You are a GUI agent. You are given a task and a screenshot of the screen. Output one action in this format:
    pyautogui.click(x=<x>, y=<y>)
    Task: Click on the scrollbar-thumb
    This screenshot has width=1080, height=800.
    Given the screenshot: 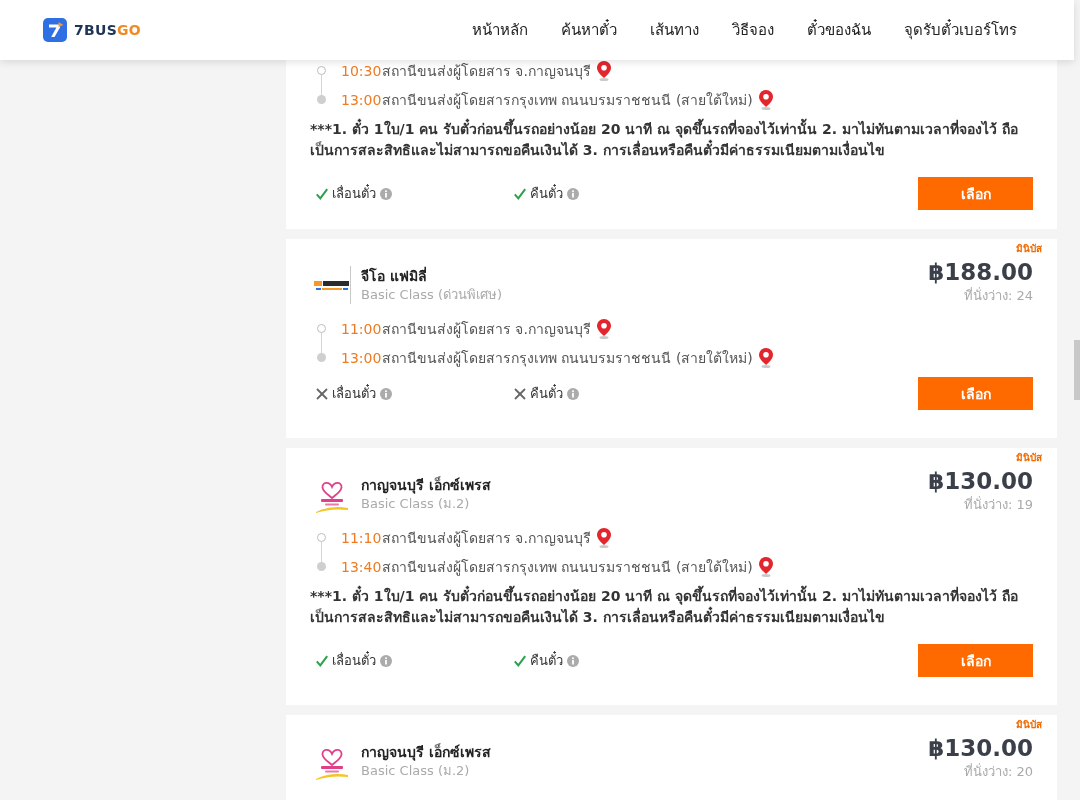 What is the action you would take?
    pyautogui.click(x=1077, y=370)
    